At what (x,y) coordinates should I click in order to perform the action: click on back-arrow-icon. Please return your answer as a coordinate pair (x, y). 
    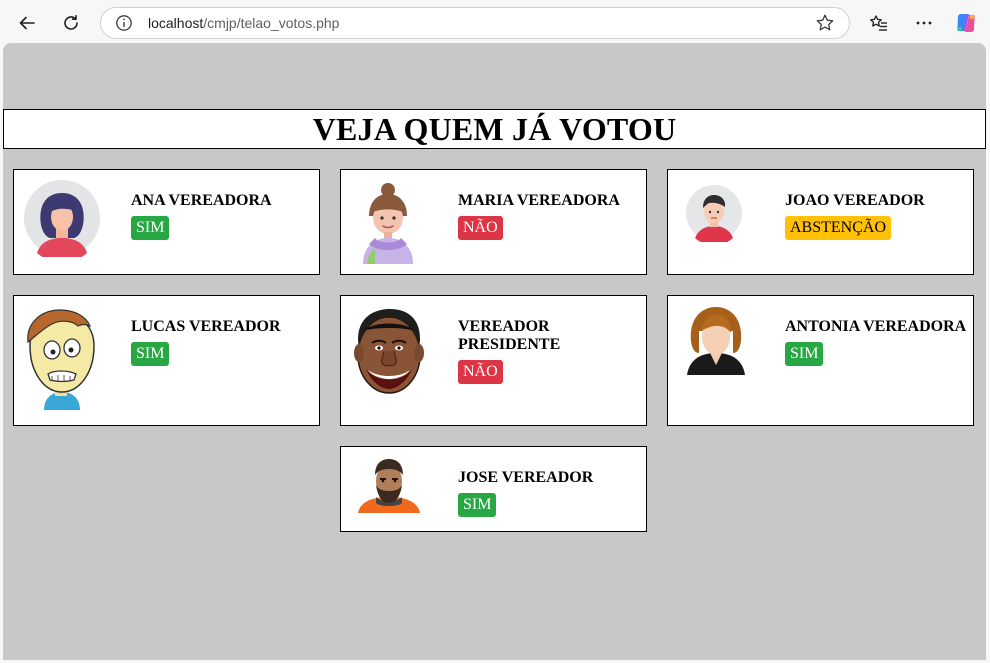
    Looking at the image, I should click on (27, 23).